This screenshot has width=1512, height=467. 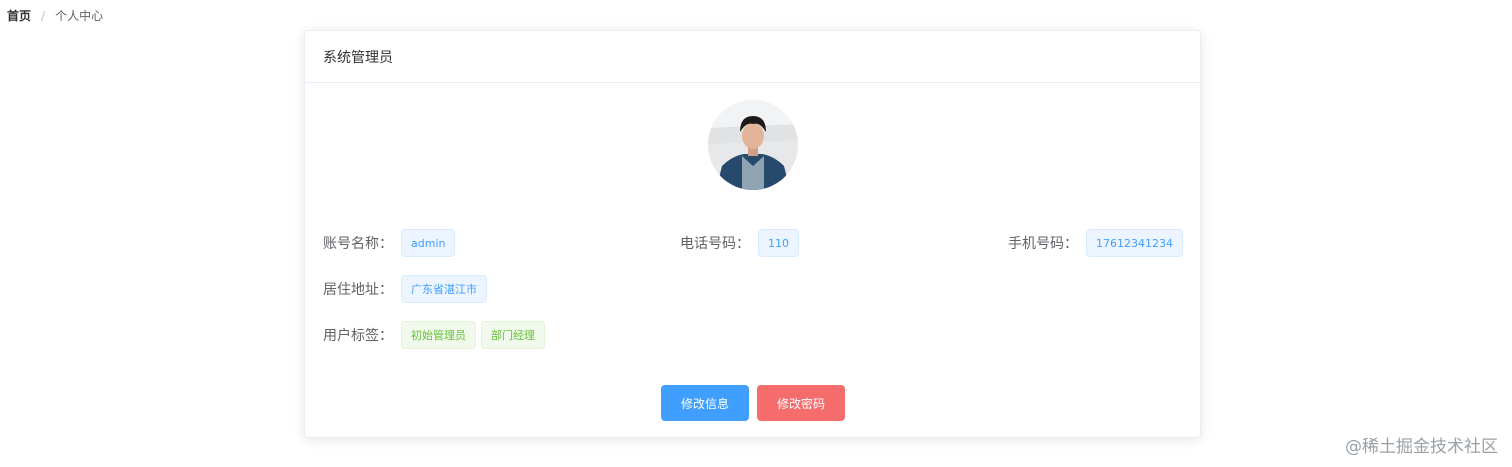 What do you see at coordinates (705, 403) in the screenshot?
I see `edit-info-button: 修改信息` at bounding box center [705, 403].